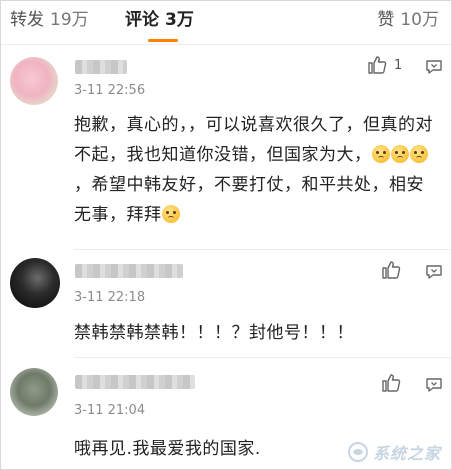  What do you see at coordinates (110, 297) in the screenshot?
I see `comment-time: 3-11 22:18` at bounding box center [110, 297].